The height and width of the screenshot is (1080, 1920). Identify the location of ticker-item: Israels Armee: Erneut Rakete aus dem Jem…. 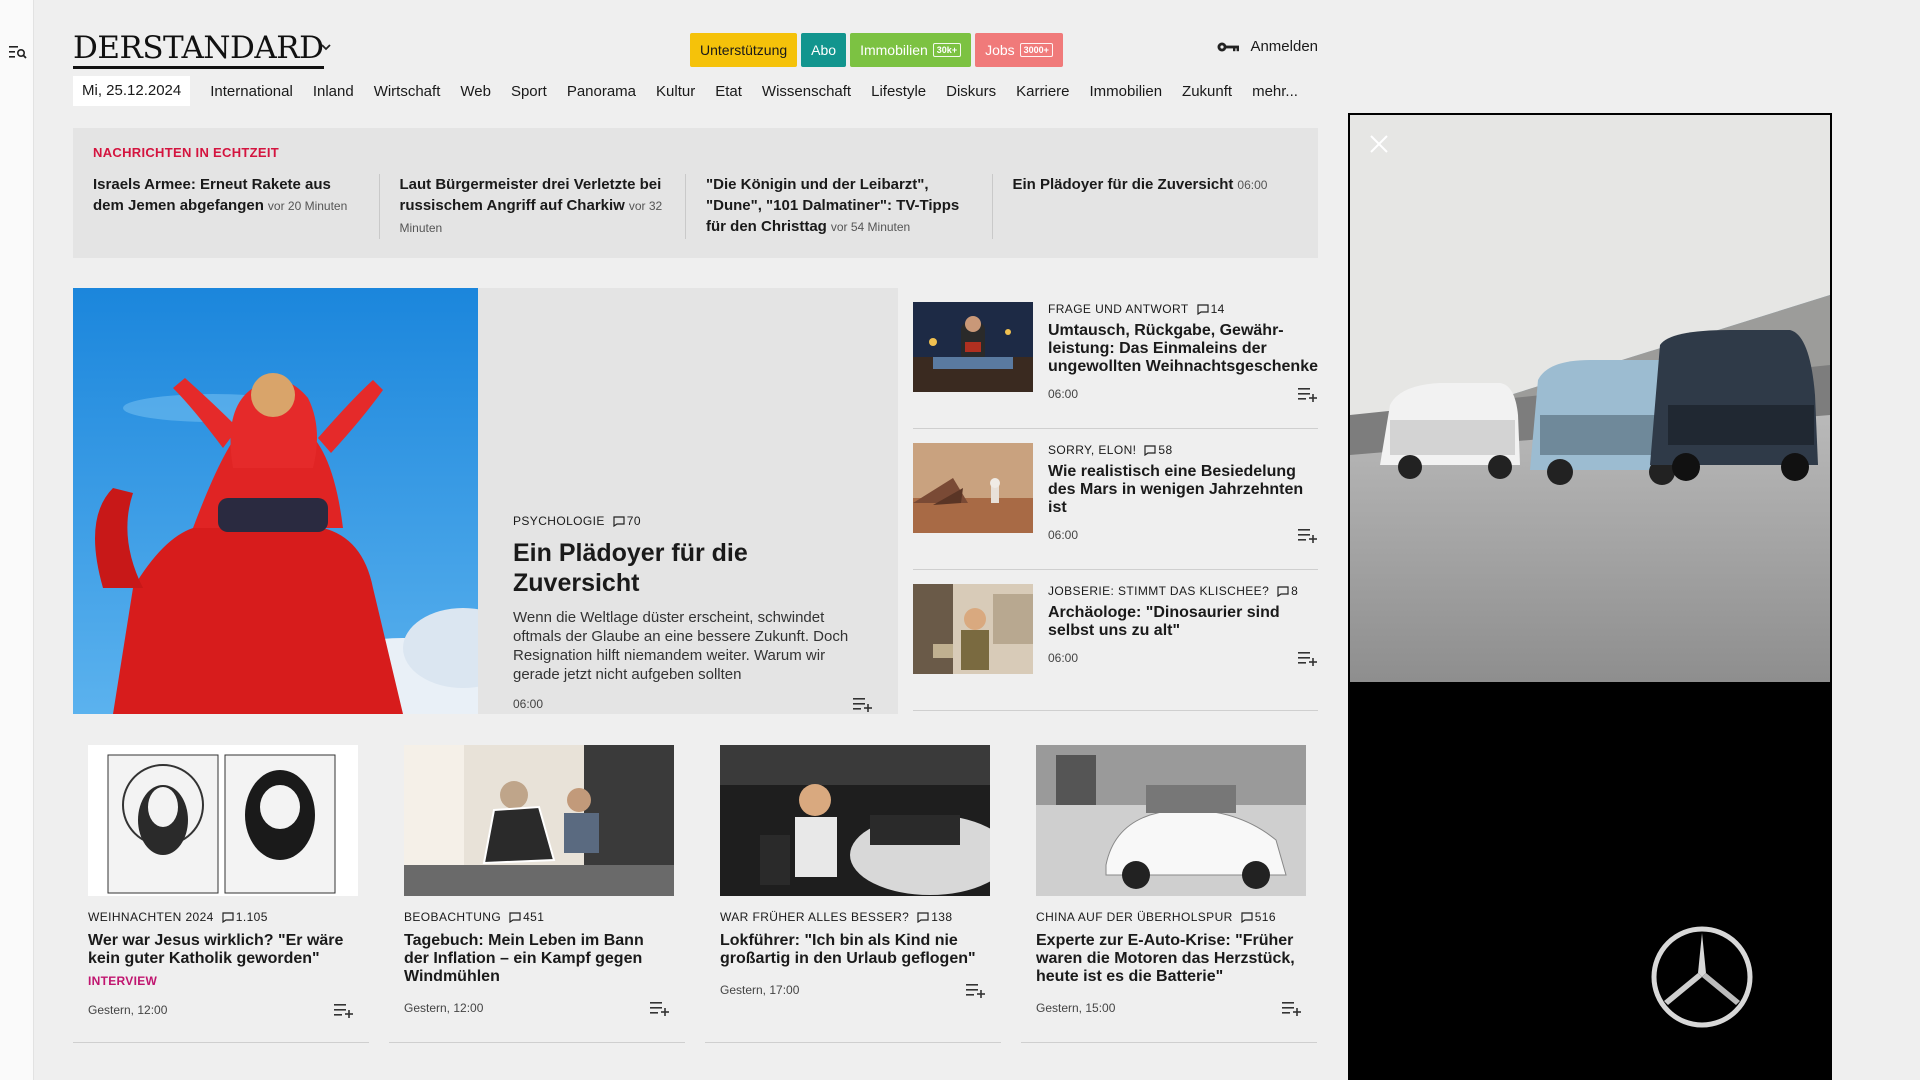
(236, 206).